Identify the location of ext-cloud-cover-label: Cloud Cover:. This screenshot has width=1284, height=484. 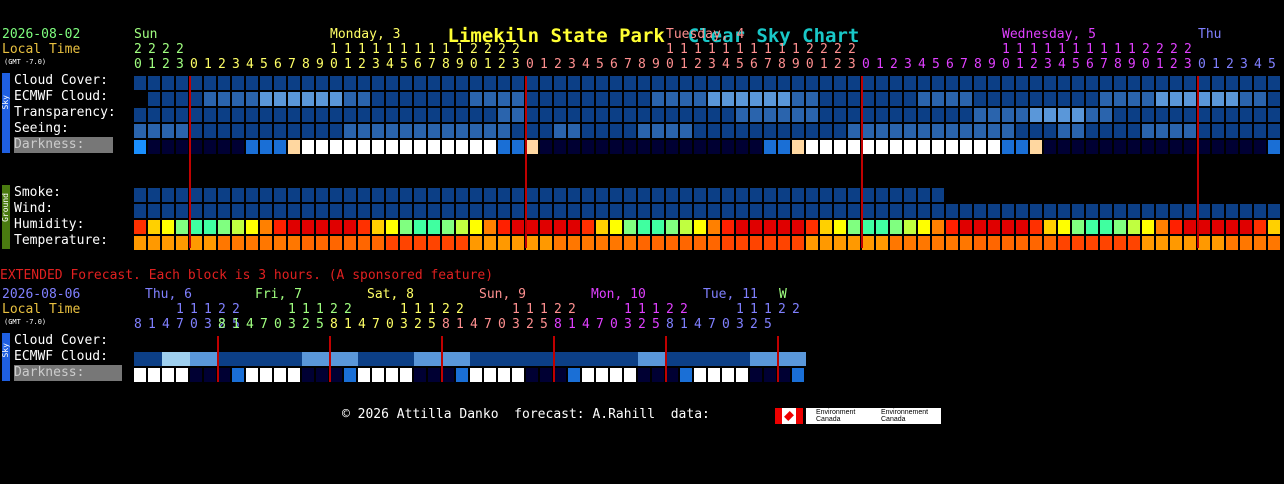
(61, 340).